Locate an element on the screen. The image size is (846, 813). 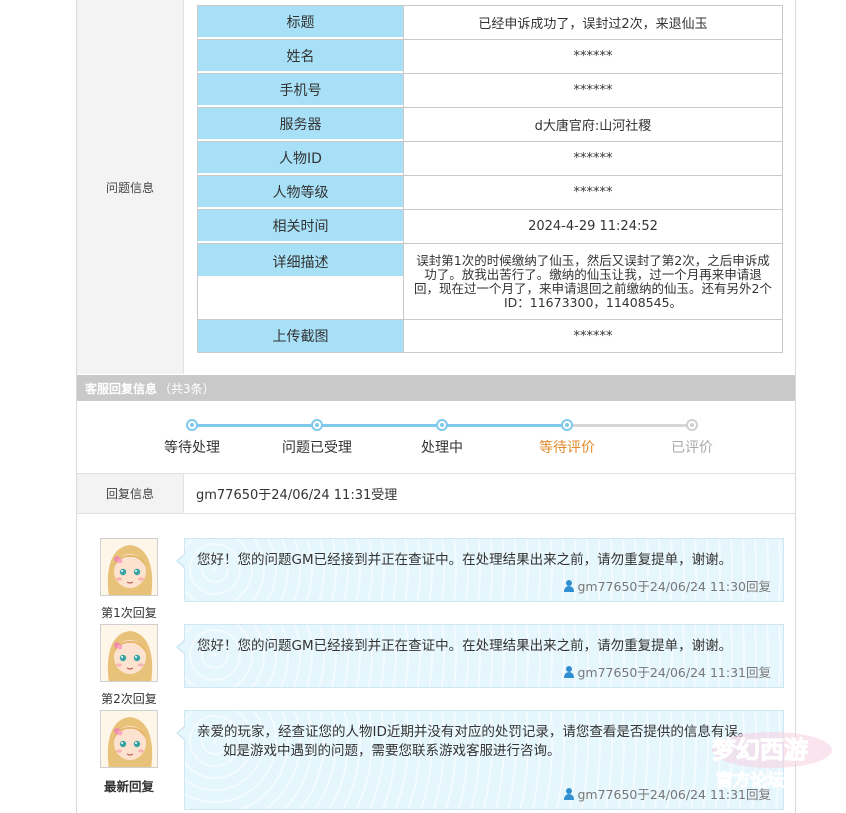
info-row-character-level: 人物等级 ****** is located at coordinates (490, 192).